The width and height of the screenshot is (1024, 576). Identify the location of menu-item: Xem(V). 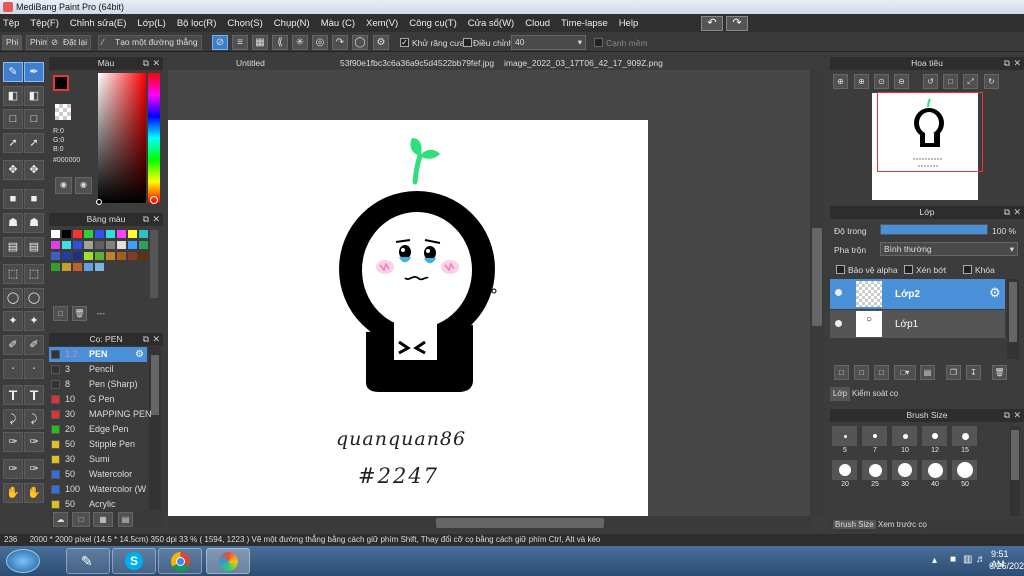
(382, 23).